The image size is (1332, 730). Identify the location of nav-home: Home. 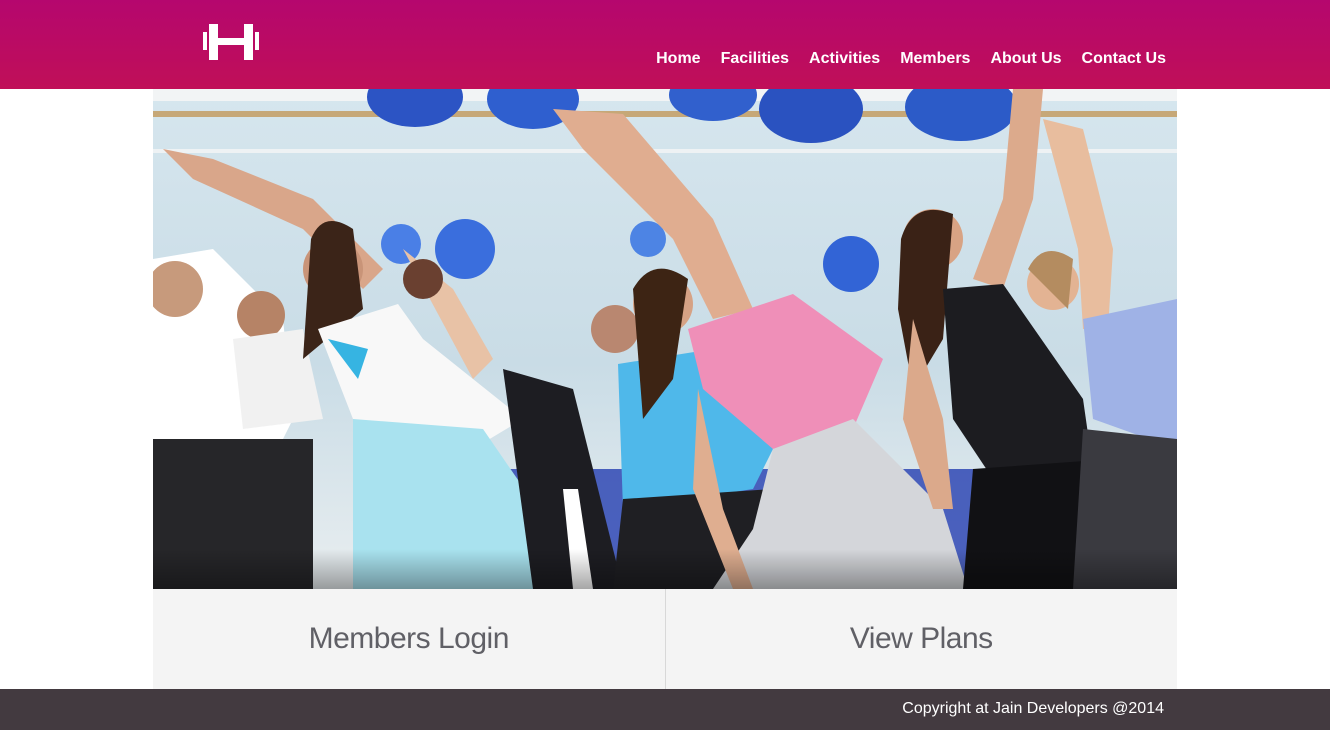
(678, 59).